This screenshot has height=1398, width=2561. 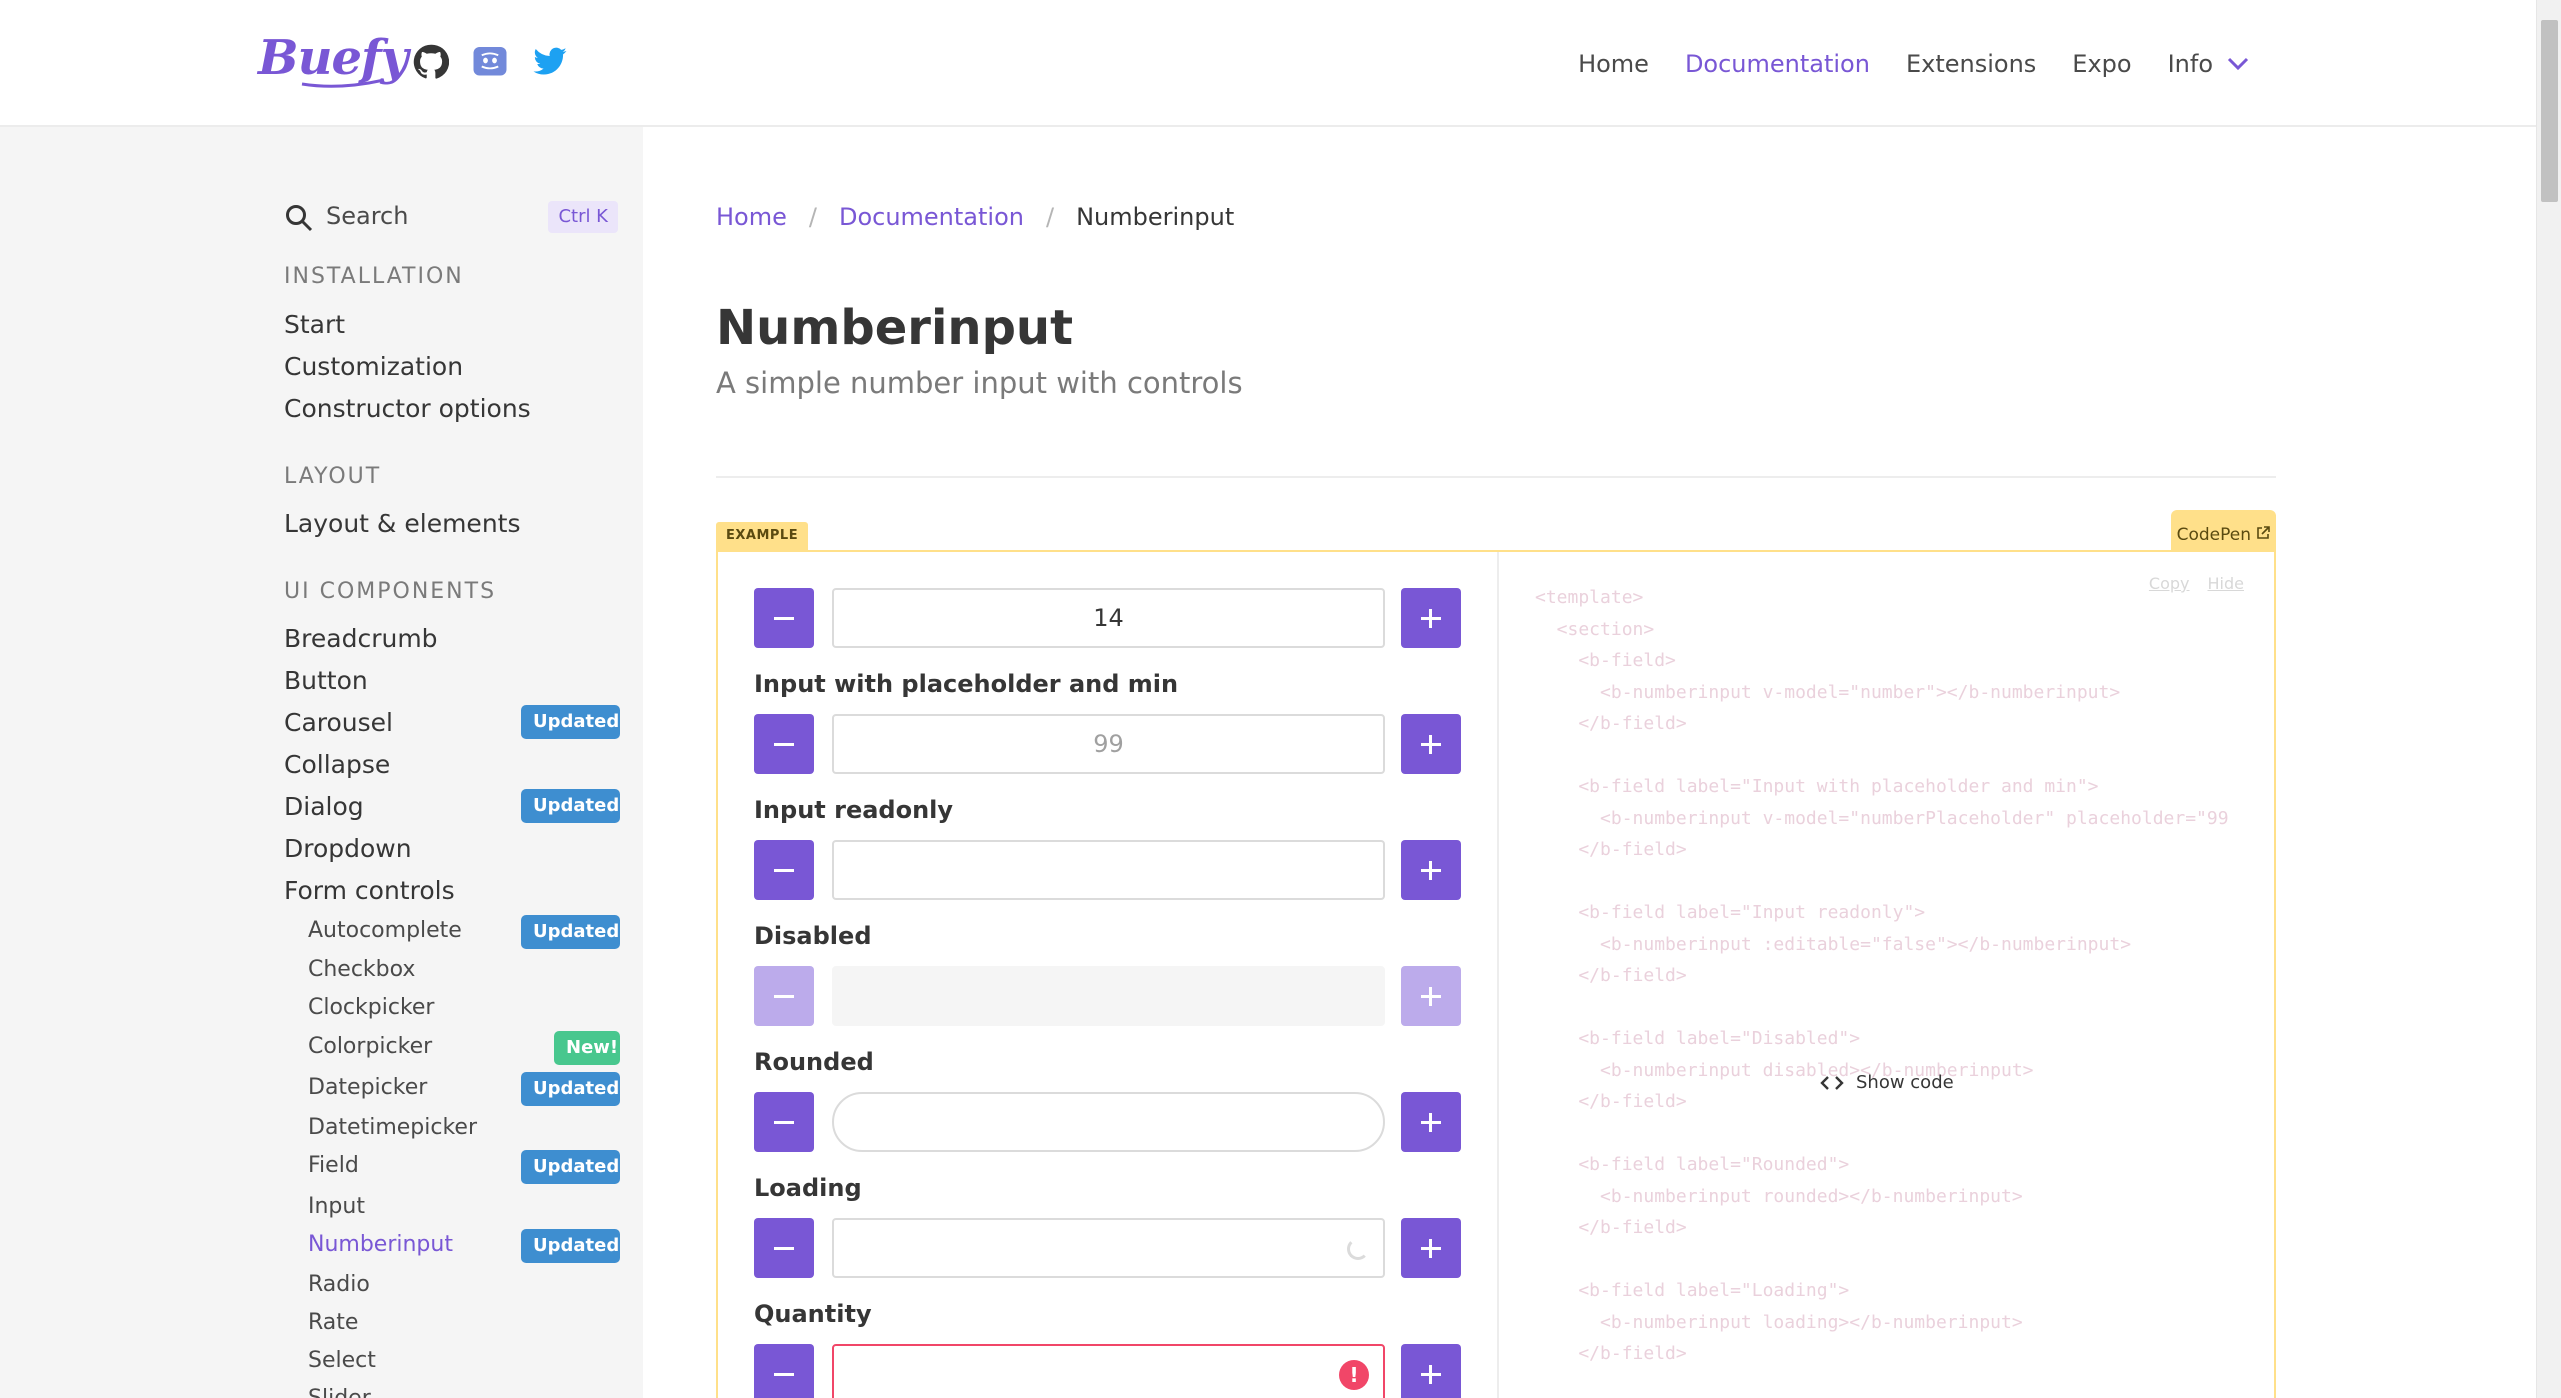 I want to click on external-link-icon, so click(x=2264, y=532).